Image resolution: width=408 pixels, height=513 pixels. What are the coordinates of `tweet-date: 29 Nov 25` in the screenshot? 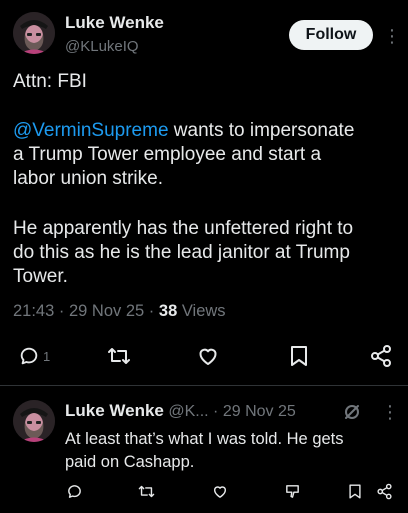 It's located at (106, 311).